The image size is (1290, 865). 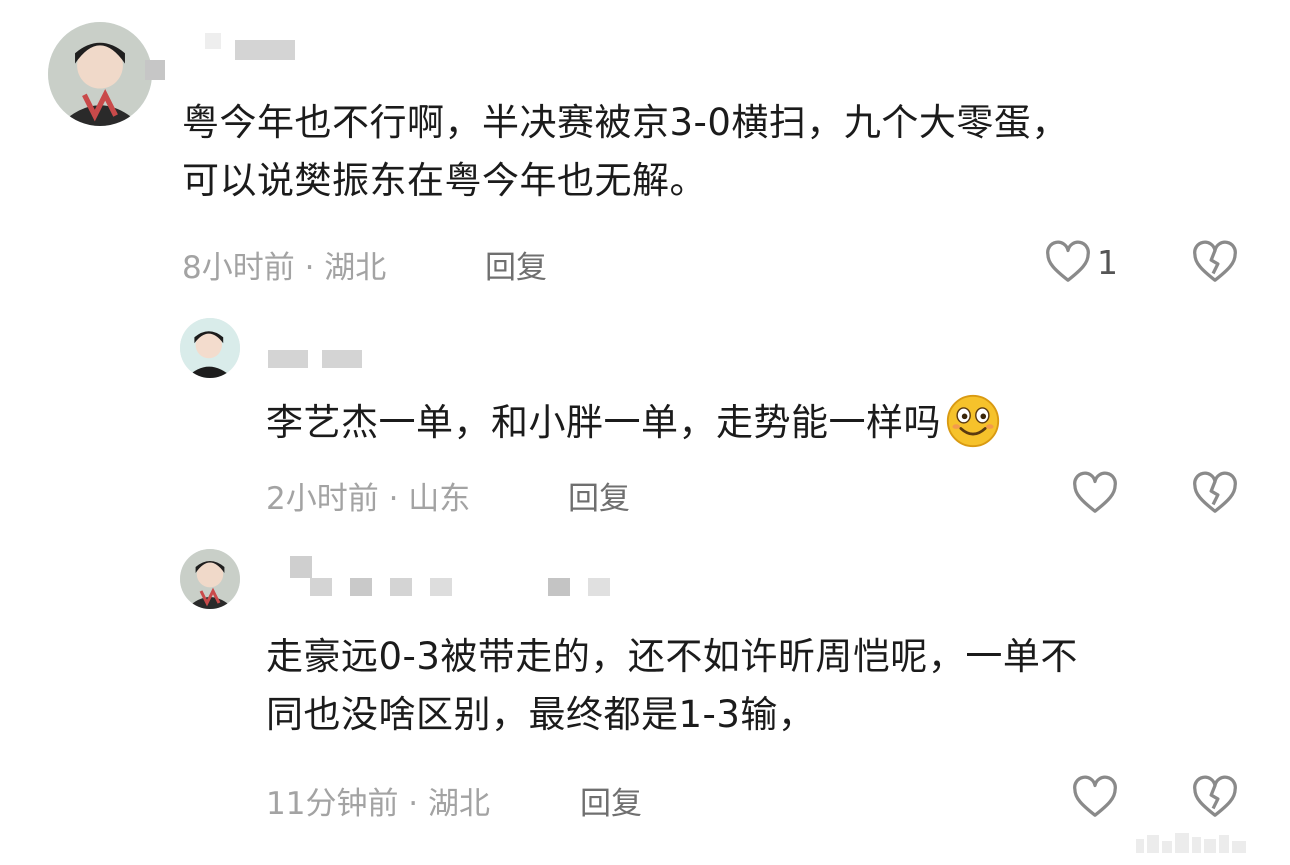 I want to click on smiling-face-emoji, so click(x=973, y=420).